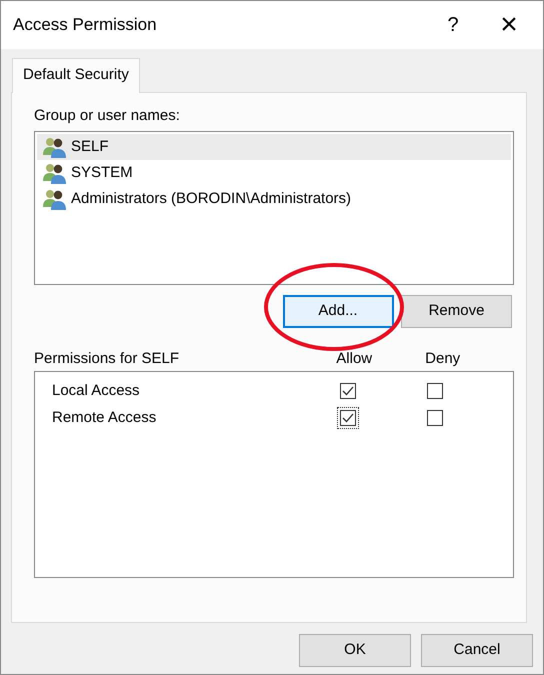 This screenshot has height=675, width=544. I want to click on user-item: Administrators (BORODIN\Administrators), so click(274, 199).